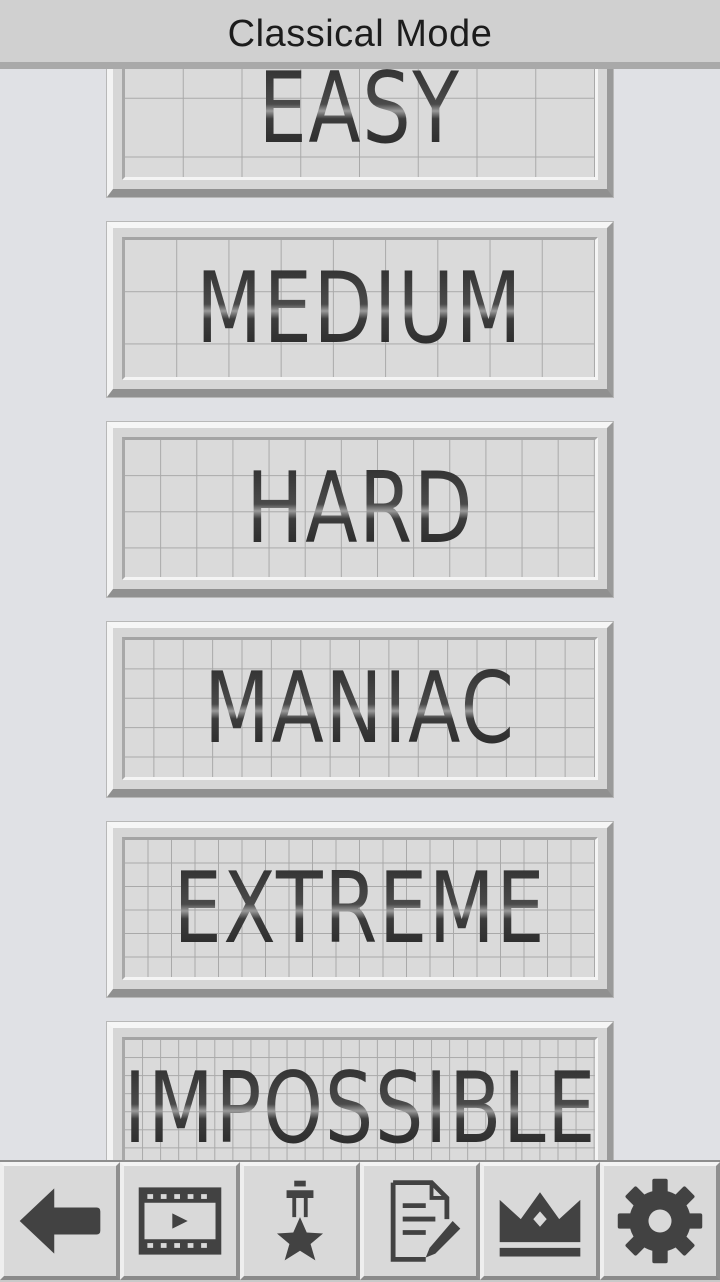 Image resolution: width=720 pixels, height=1282 pixels. I want to click on achievements-button, so click(300, 1221).